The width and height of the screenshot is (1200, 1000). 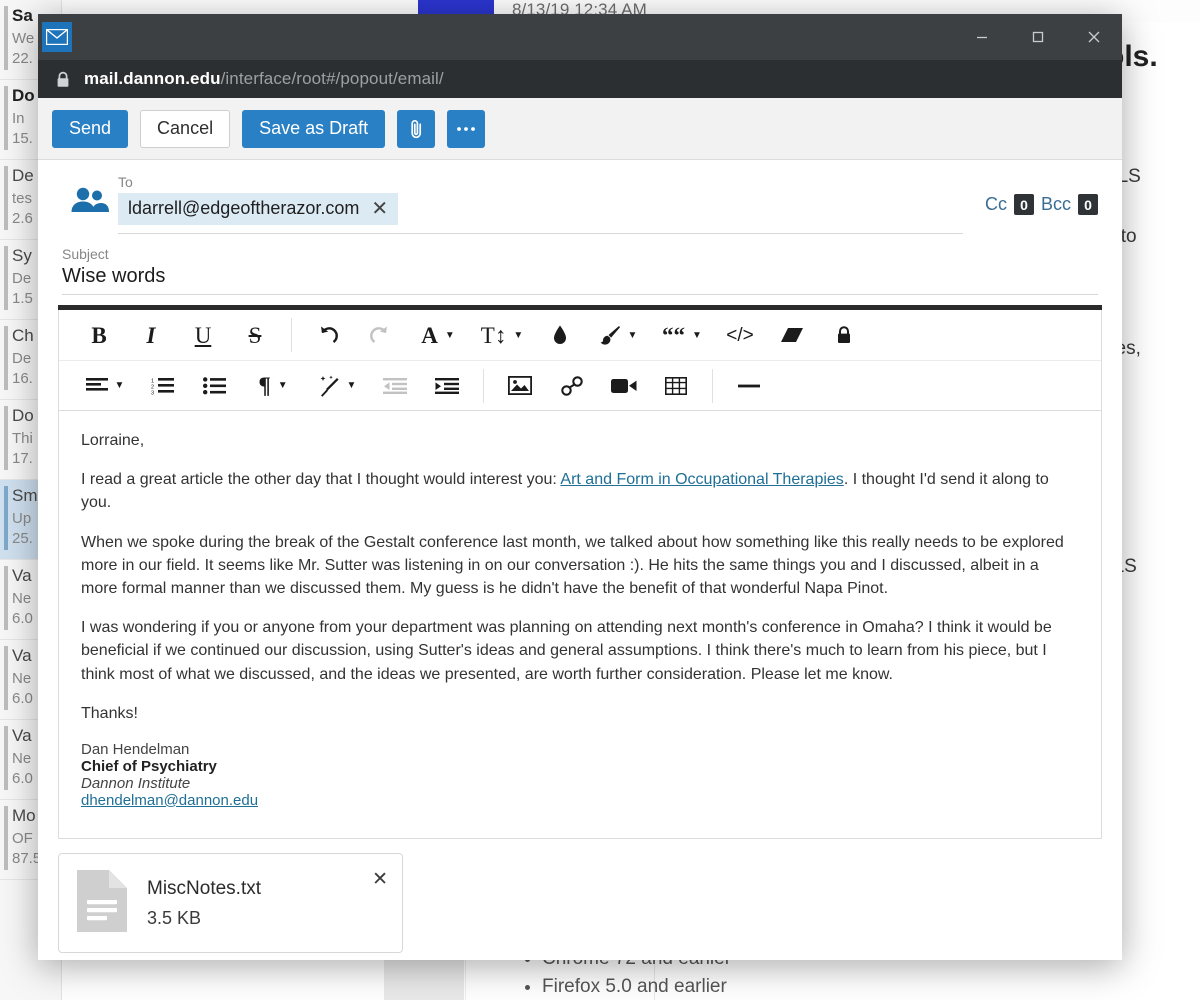 What do you see at coordinates (749, 386) in the screenshot?
I see `horizontal-rule-icon` at bounding box center [749, 386].